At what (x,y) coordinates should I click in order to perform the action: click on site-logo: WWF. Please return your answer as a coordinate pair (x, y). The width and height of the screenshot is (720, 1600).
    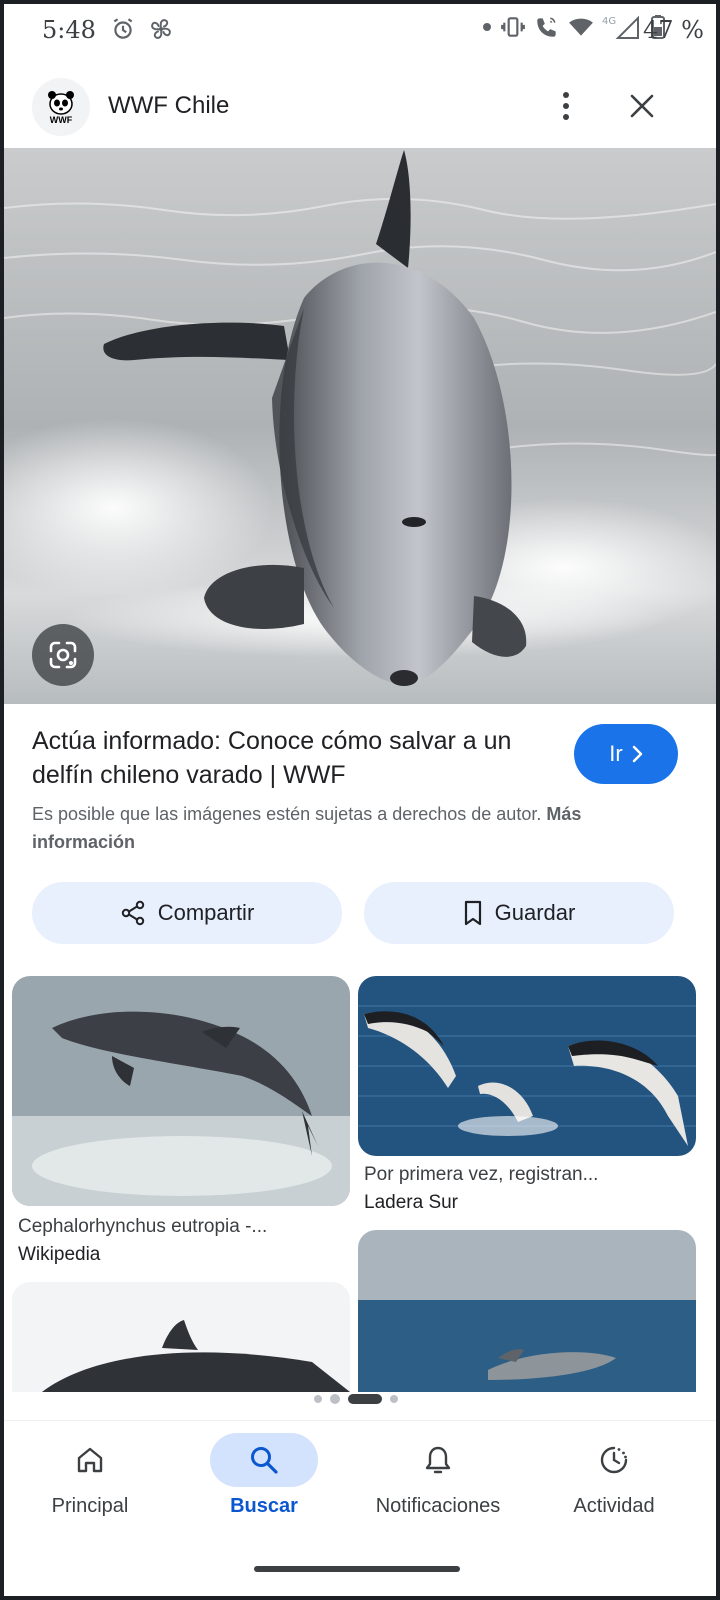
    Looking at the image, I should click on (61, 107).